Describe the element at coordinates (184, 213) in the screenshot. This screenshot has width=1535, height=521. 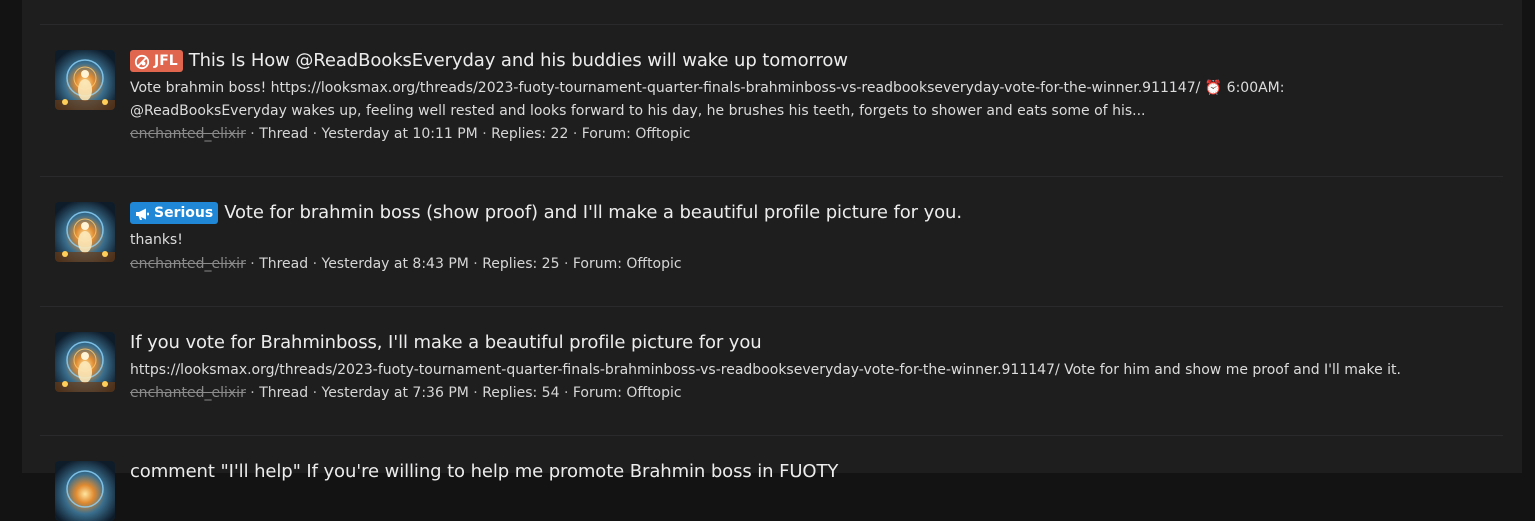
I see `badge-label: Serious` at that location.